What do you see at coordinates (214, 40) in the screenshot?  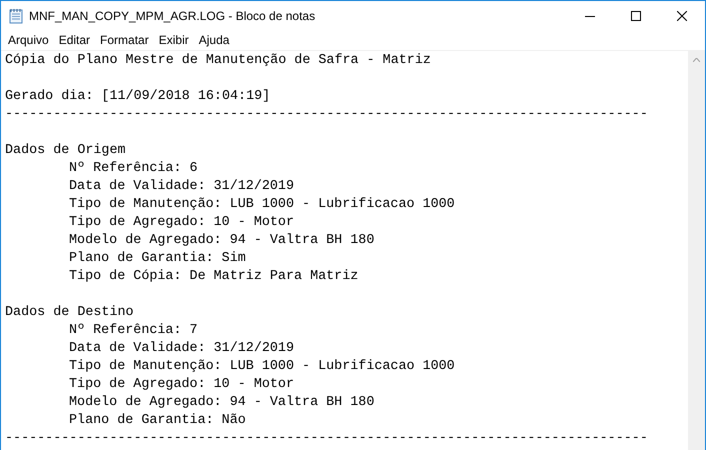 I see `menu-item: Ajuda` at bounding box center [214, 40].